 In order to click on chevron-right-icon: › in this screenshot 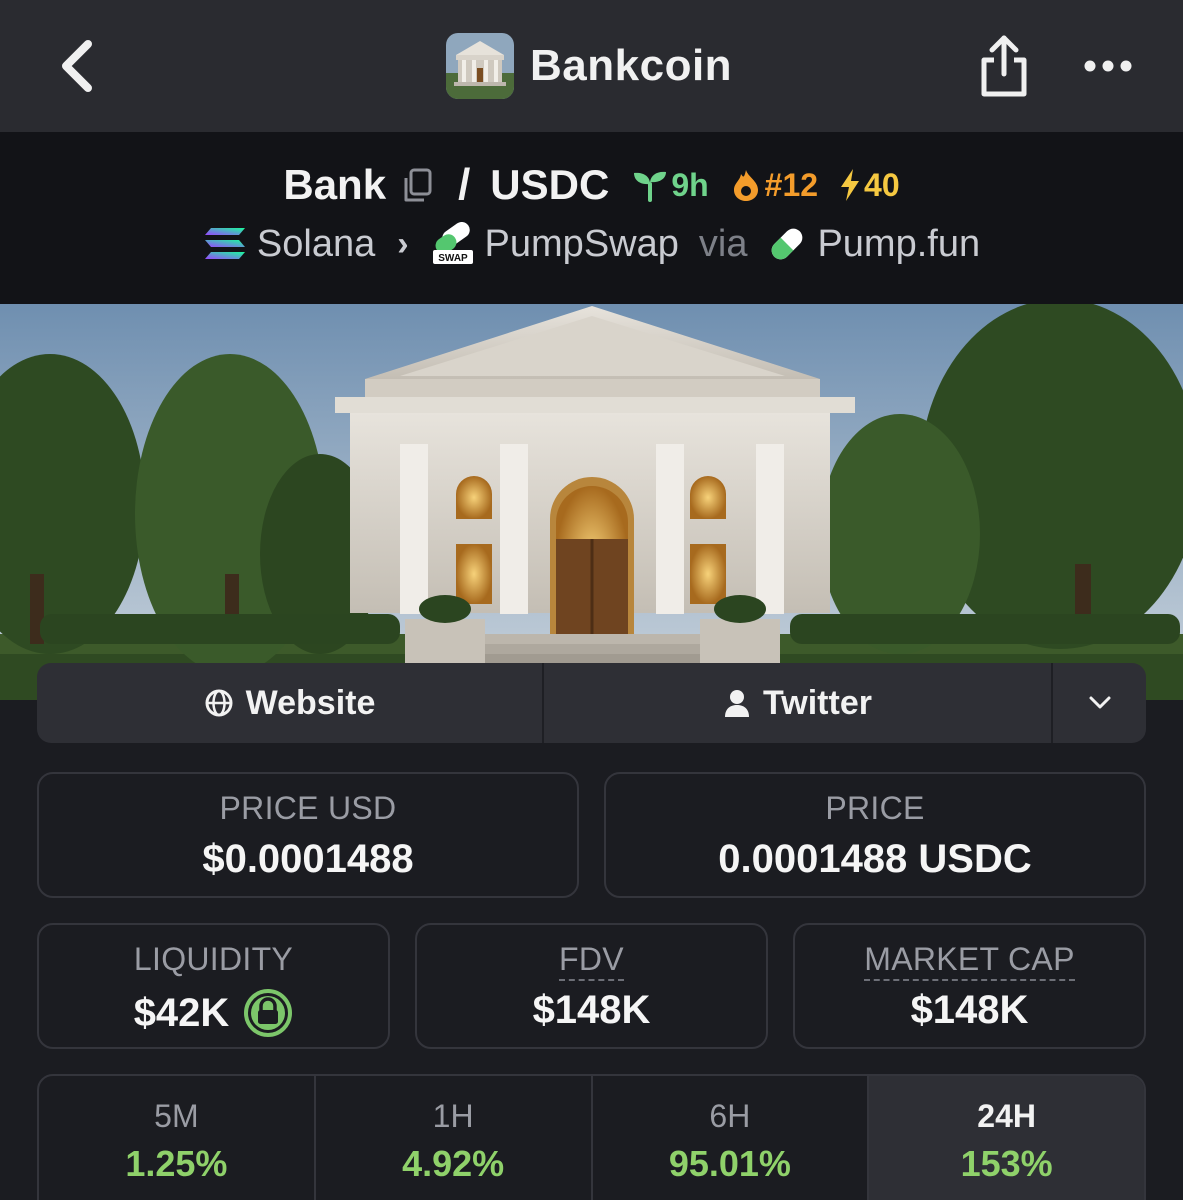, I will do `click(403, 243)`.